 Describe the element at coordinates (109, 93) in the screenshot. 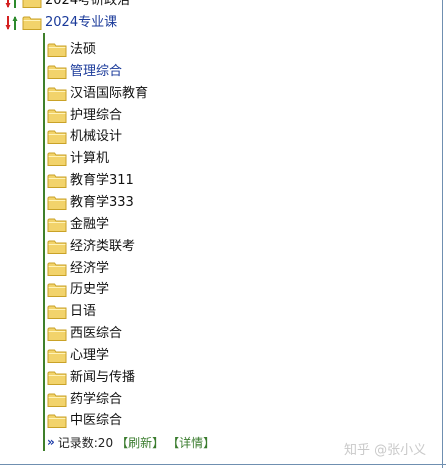

I see `tree-item-label: 汉语国际教育` at that location.